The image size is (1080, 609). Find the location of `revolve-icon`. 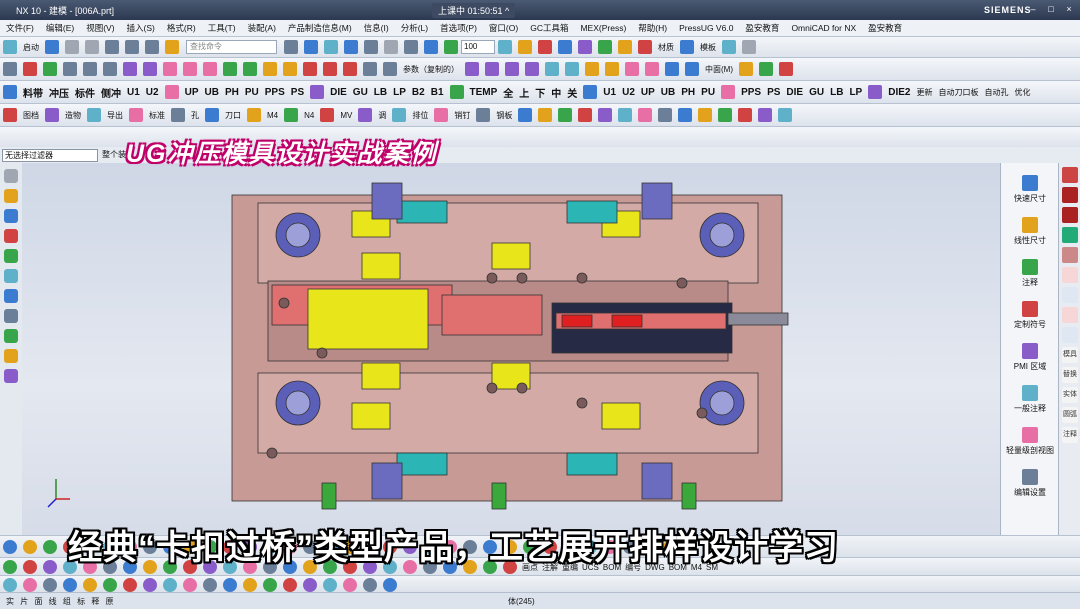

revolve-icon is located at coordinates (150, 69).